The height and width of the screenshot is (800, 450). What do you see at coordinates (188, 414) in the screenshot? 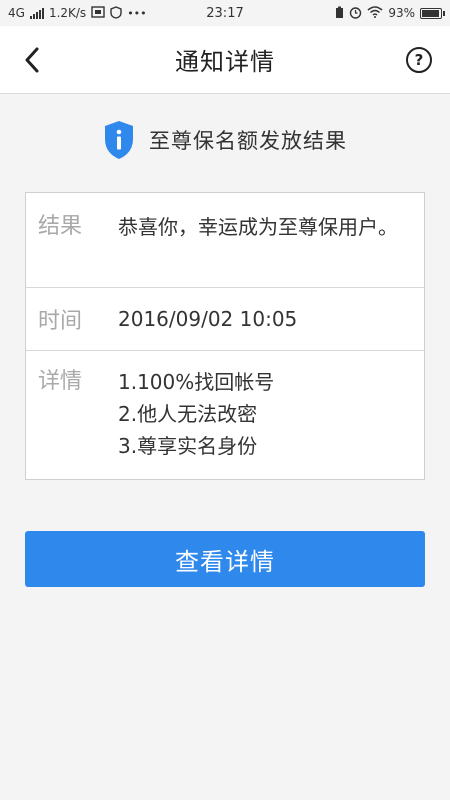
I see `detail-line: 2.他人无法改密` at bounding box center [188, 414].